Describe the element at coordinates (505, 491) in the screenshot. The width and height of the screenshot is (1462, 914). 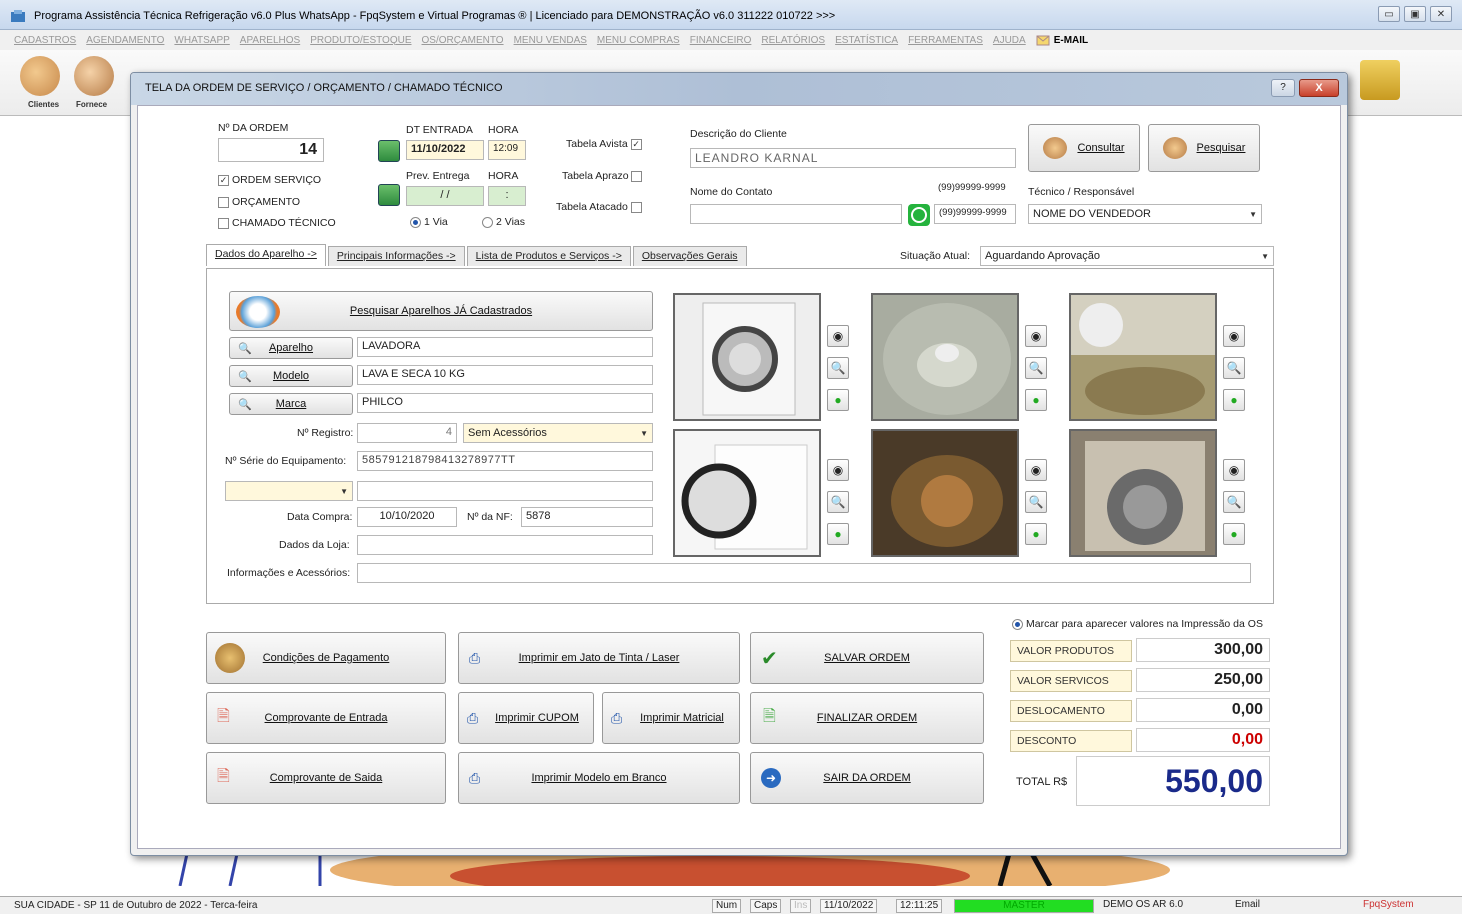
I see `extra-field` at that location.